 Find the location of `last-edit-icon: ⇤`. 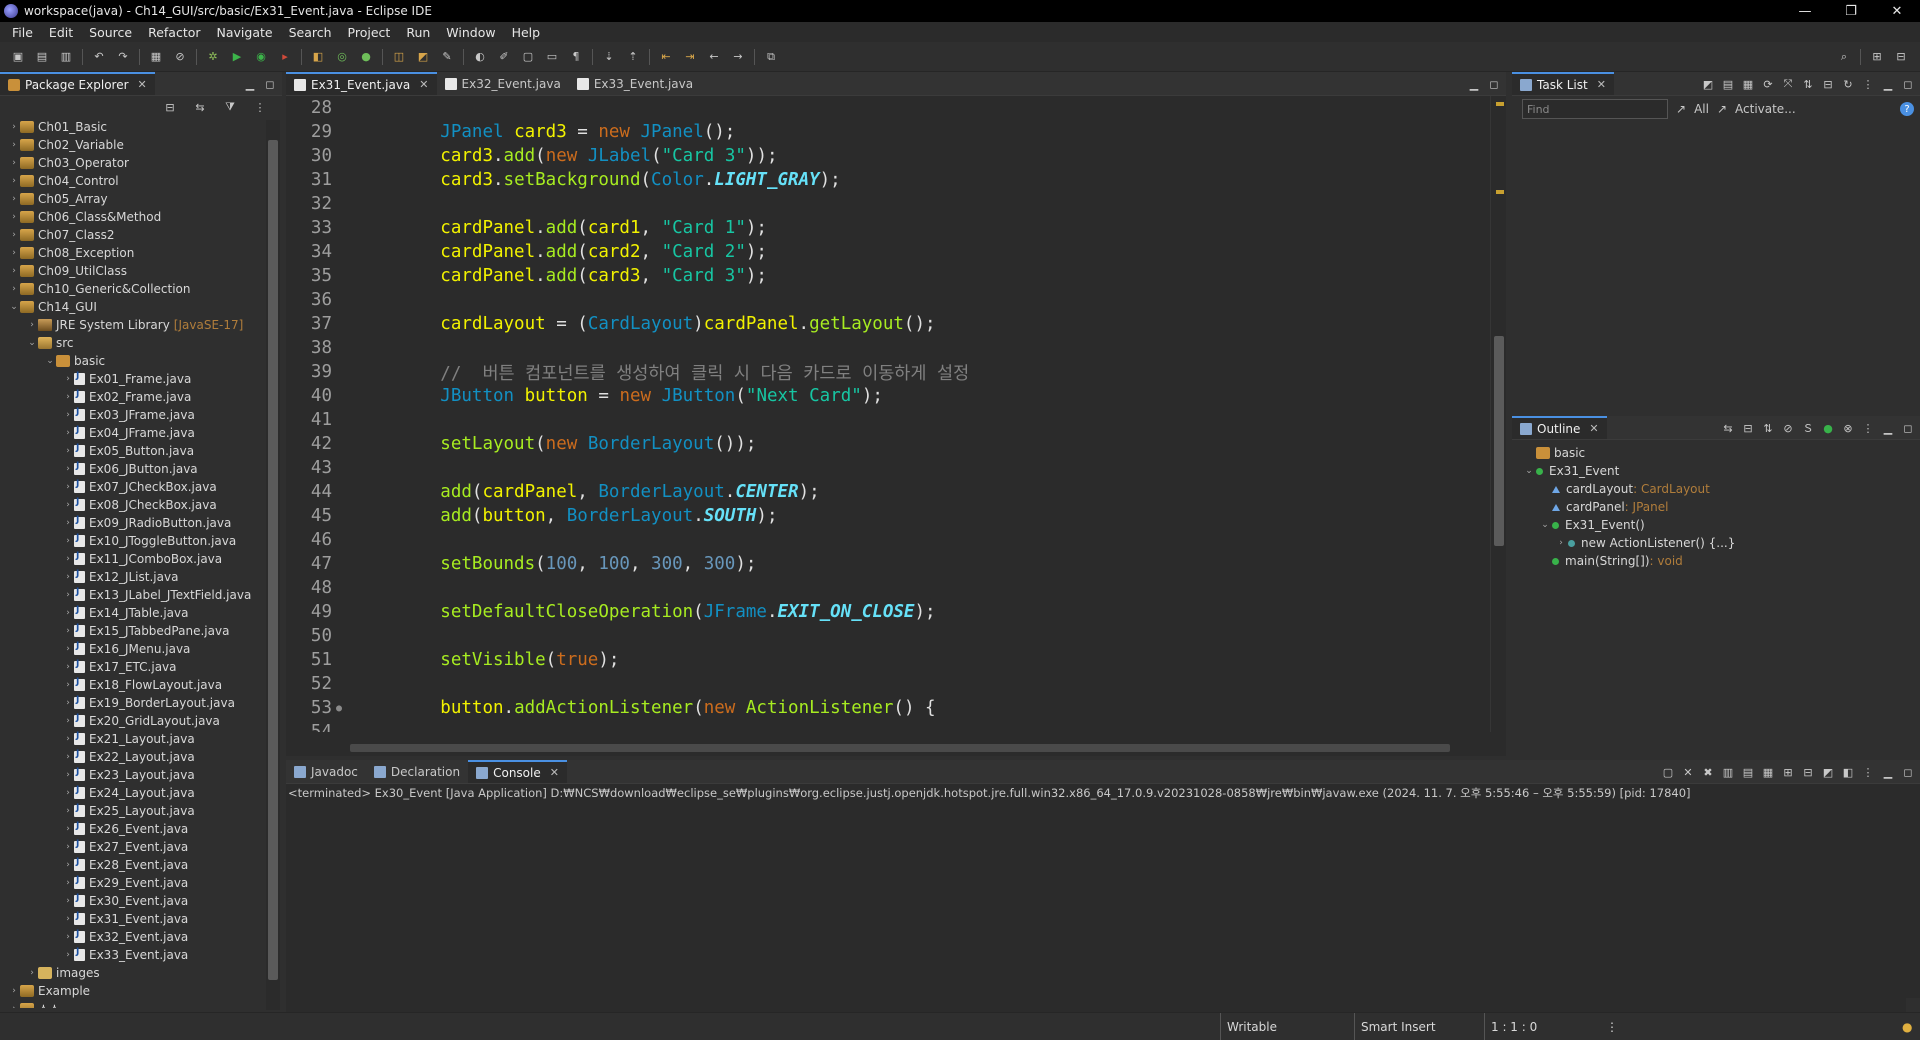

last-edit-icon: ⇤ is located at coordinates (666, 57).